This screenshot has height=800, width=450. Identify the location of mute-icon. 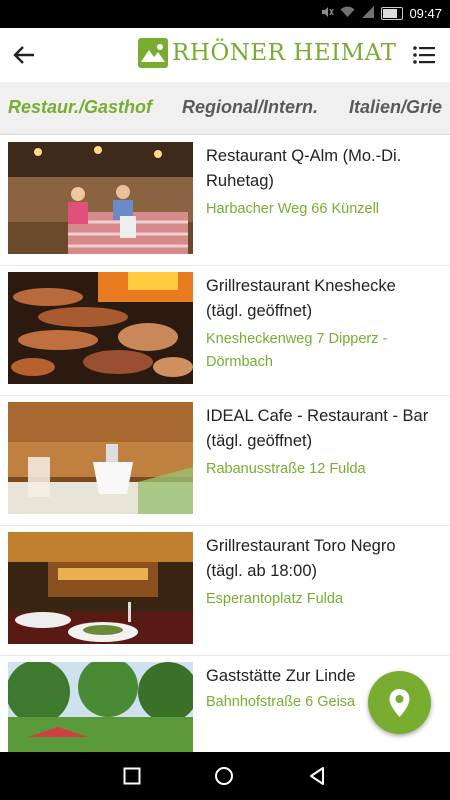
(327, 13).